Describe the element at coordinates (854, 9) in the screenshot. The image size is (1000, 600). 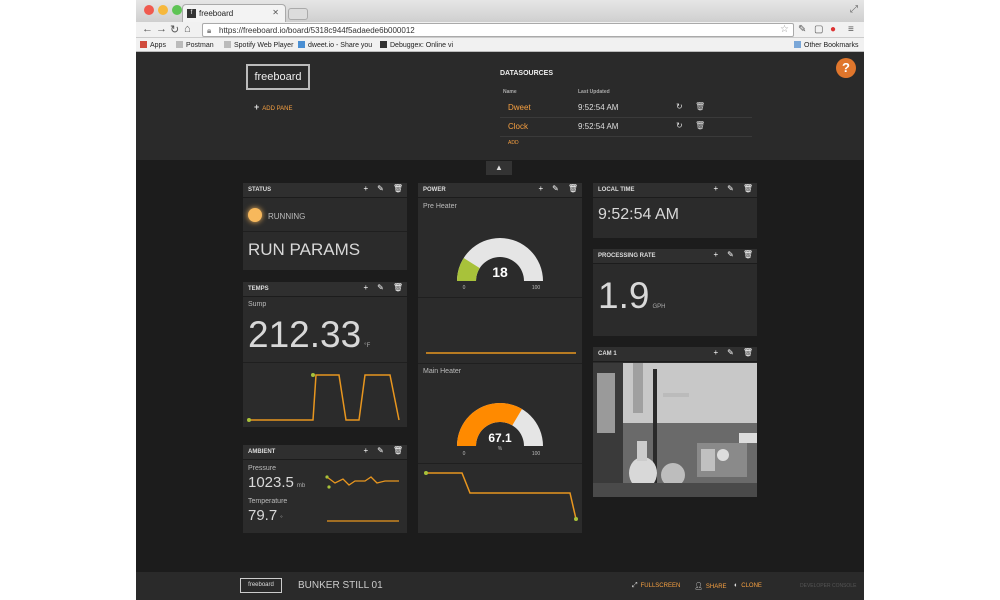
I see `fullscreen-expand-icon: ⤢` at that location.